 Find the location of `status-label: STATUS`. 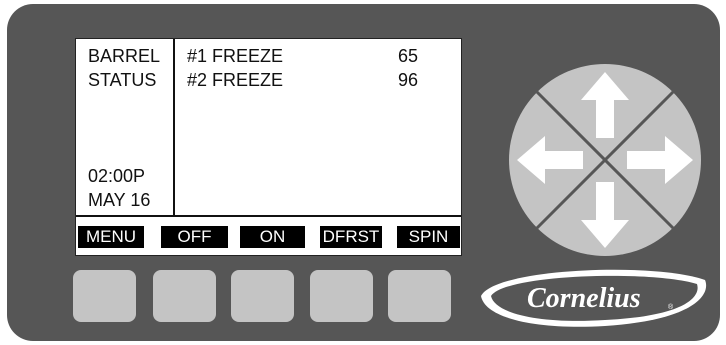

status-label: STATUS is located at coordinates (122, 80).